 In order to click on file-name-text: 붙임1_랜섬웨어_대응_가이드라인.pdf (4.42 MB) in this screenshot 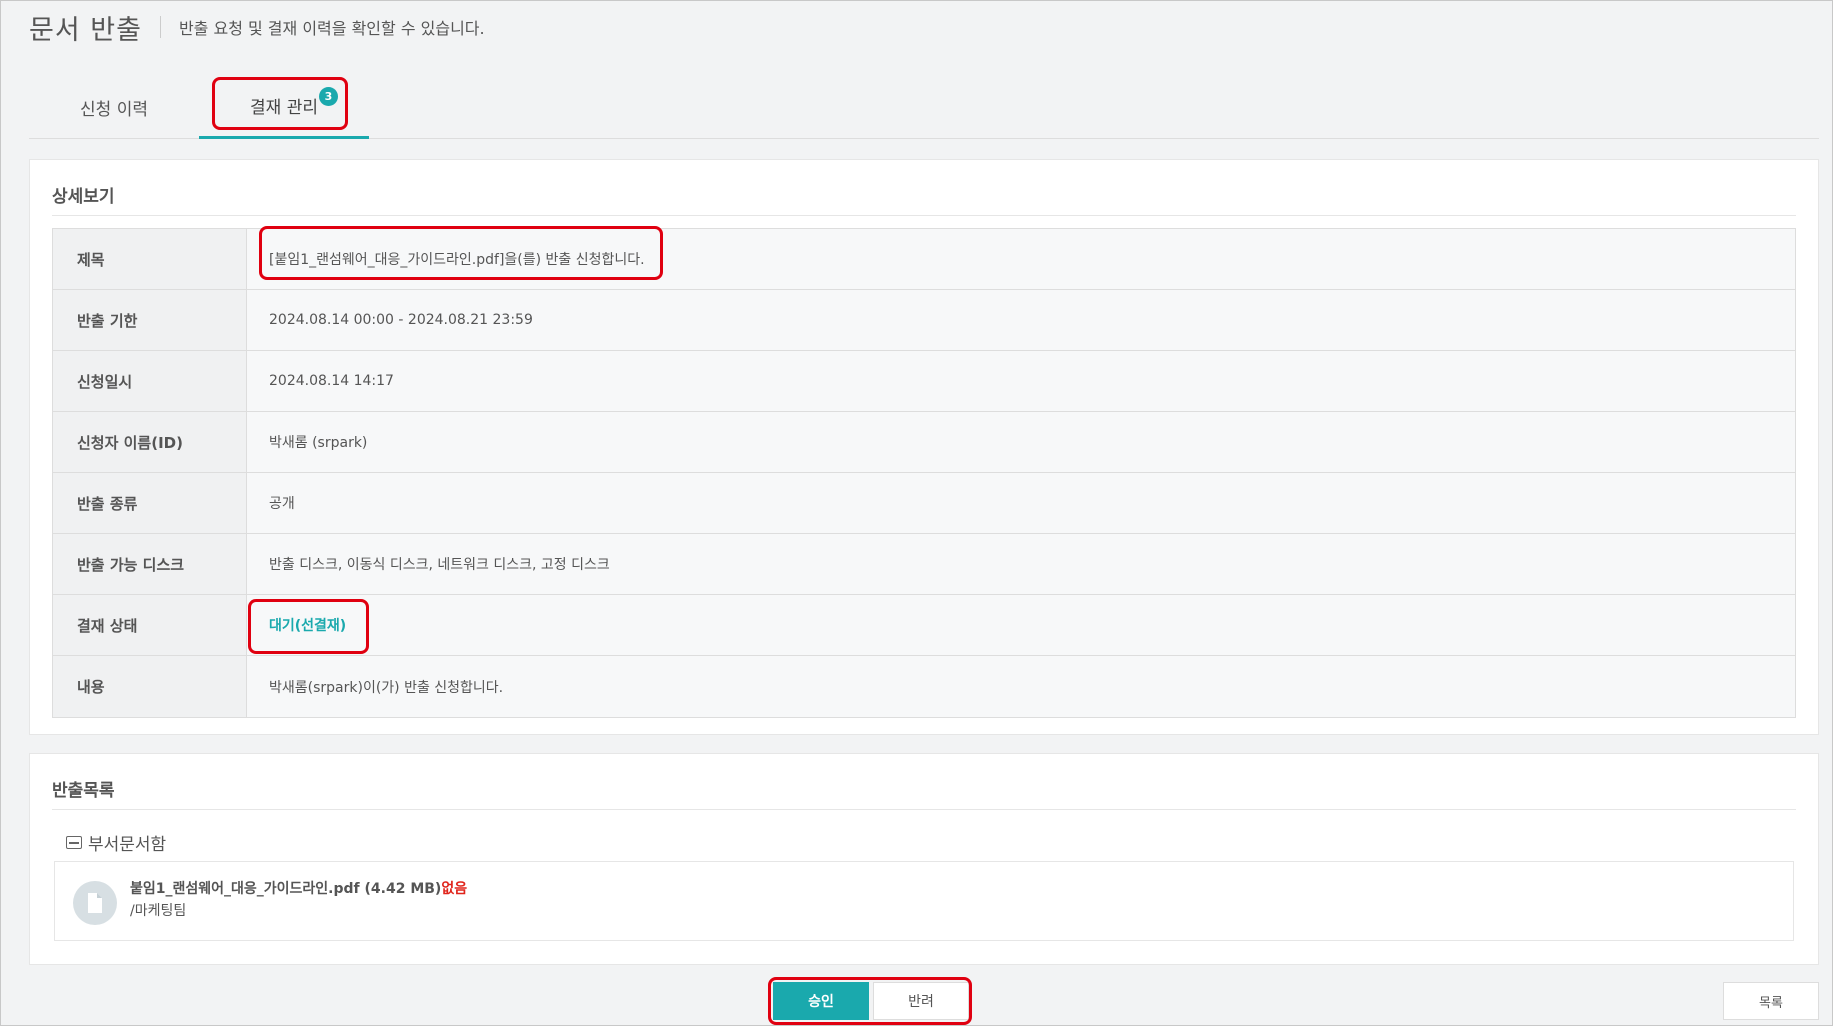, I will do `click(286, 889)`.